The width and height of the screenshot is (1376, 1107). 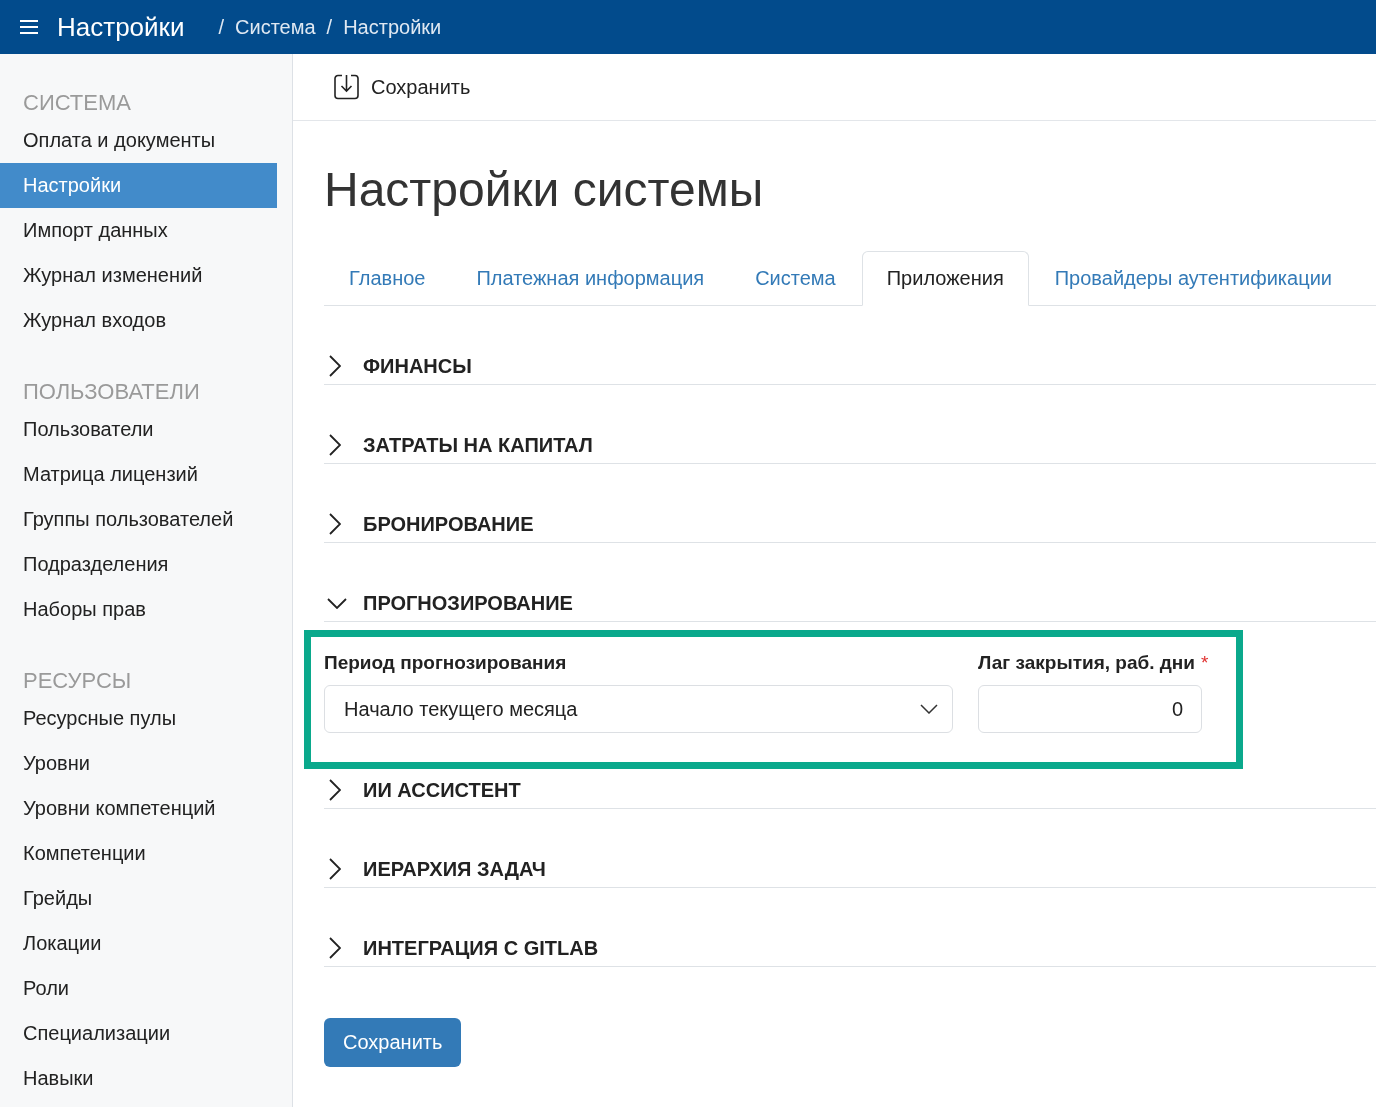 What do you see at coordinates (77, 681) in the screenshot?
I see `sidebar-heading: РЕСУРСЫ` at bounding box center [77, 681].